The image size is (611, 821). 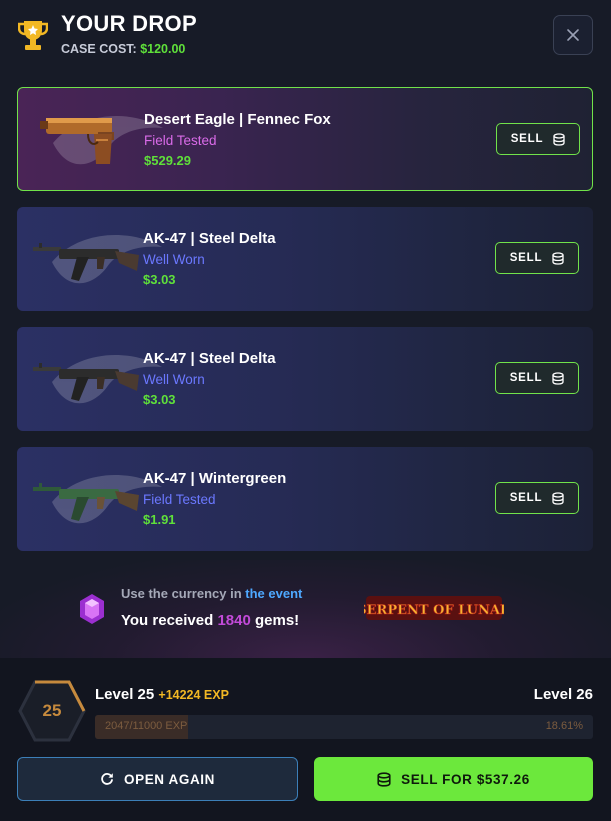 I want to click on item-price: $529.29, so click(x=167, y=160).